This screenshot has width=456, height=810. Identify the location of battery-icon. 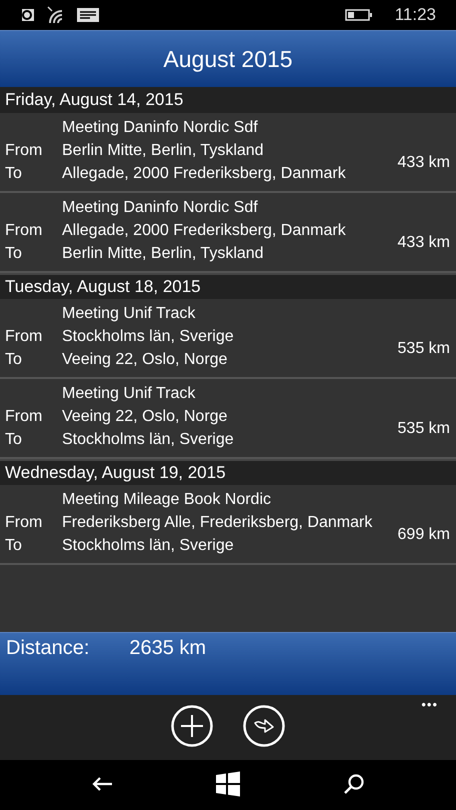
(358, 15).